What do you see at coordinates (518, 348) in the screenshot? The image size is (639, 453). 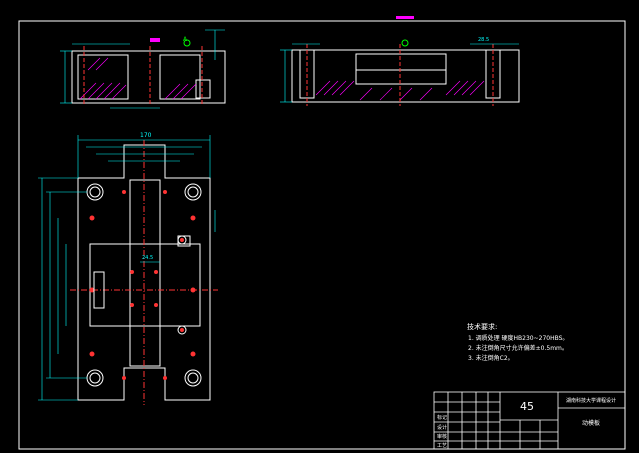 I see `note-line-2: 2. 未注倒角尺寸允许偏差±0.5mm。` at bounding box center [518, 348].